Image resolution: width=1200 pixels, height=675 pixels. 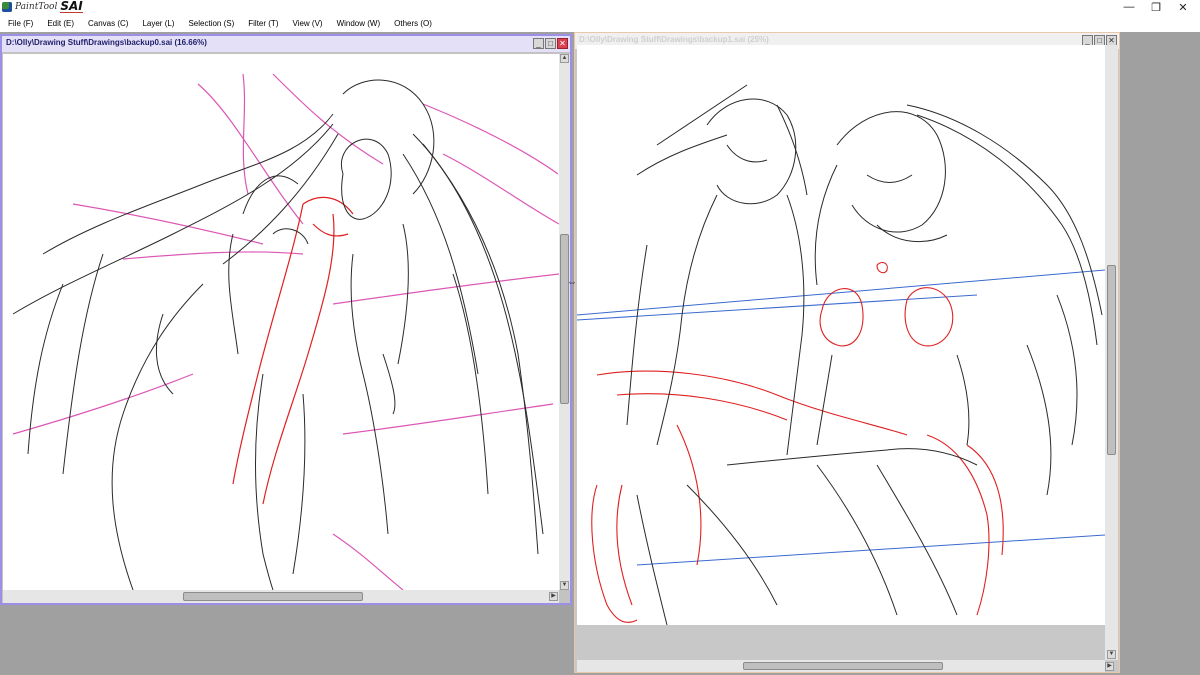 I want to click on doc-close-button: ✕, so click(x=562, y=43).